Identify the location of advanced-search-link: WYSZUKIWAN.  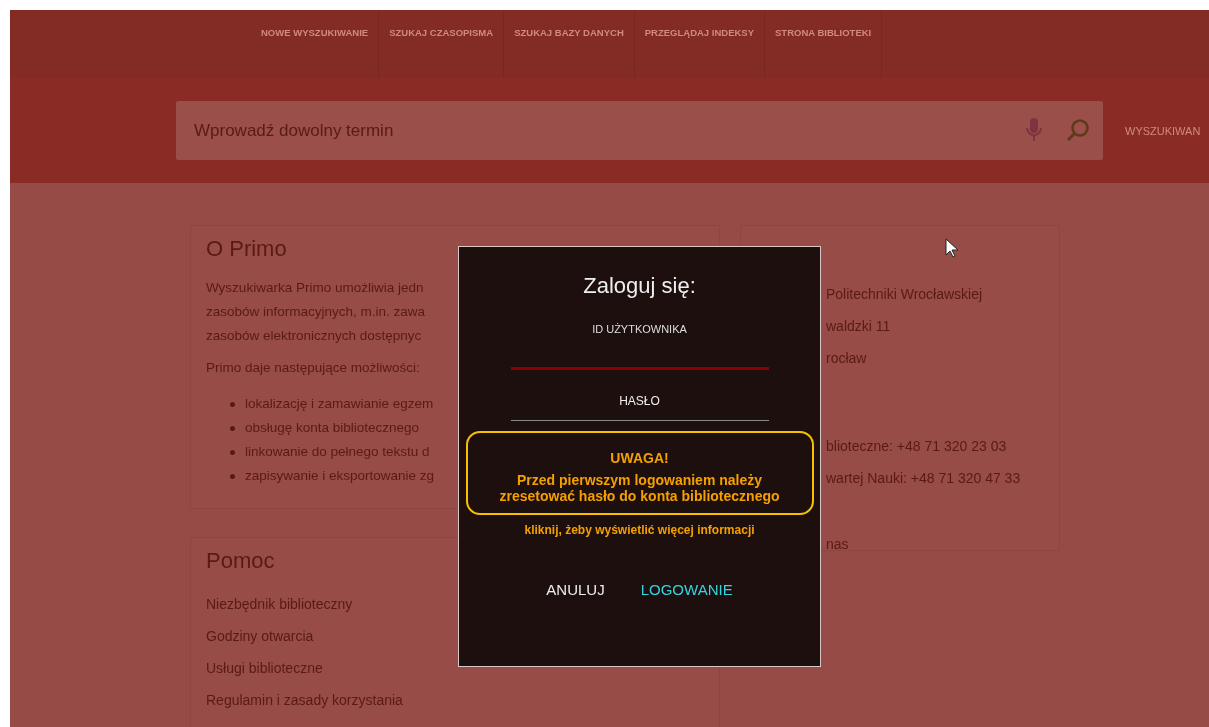
(1163, 130).